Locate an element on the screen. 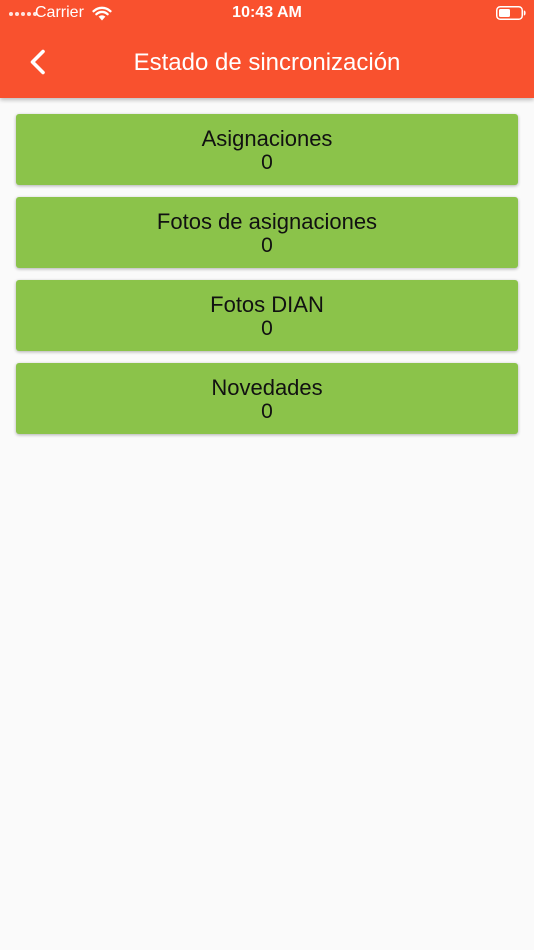  sync-card-label: Fotos DIAN is located at coordinates (267, 304).